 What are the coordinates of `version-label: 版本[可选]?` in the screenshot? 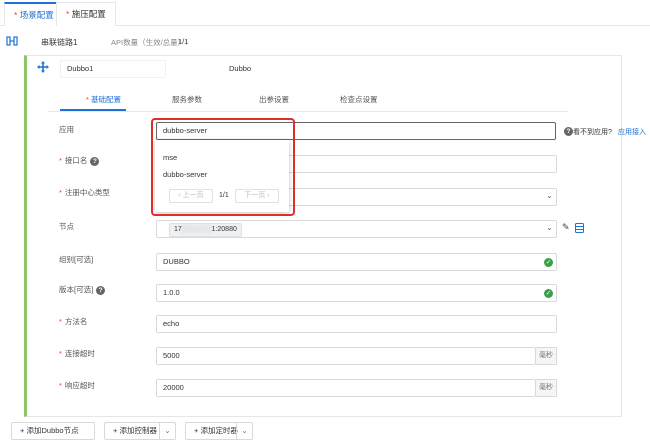 It's located at (82, 289).